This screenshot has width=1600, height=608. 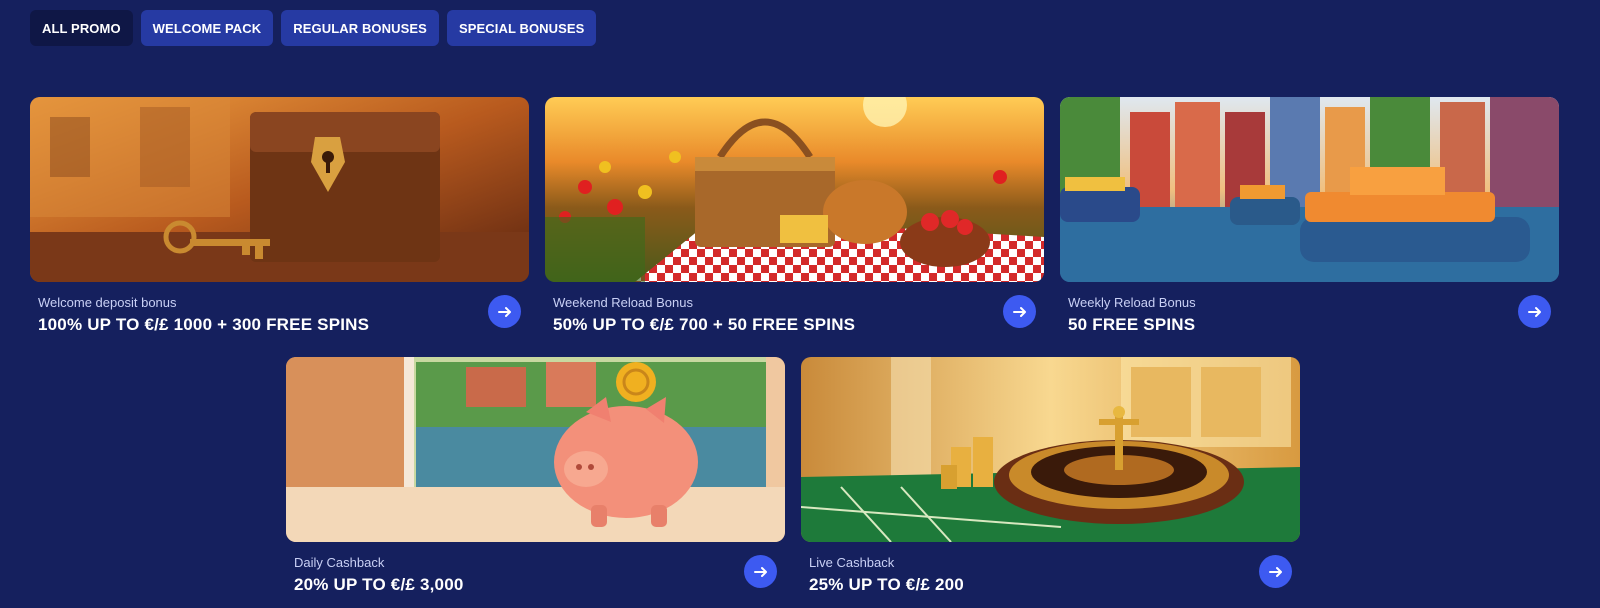 I want to click on tab-welcome-pack: WELCOME PACK, so click(x=207, y=28).